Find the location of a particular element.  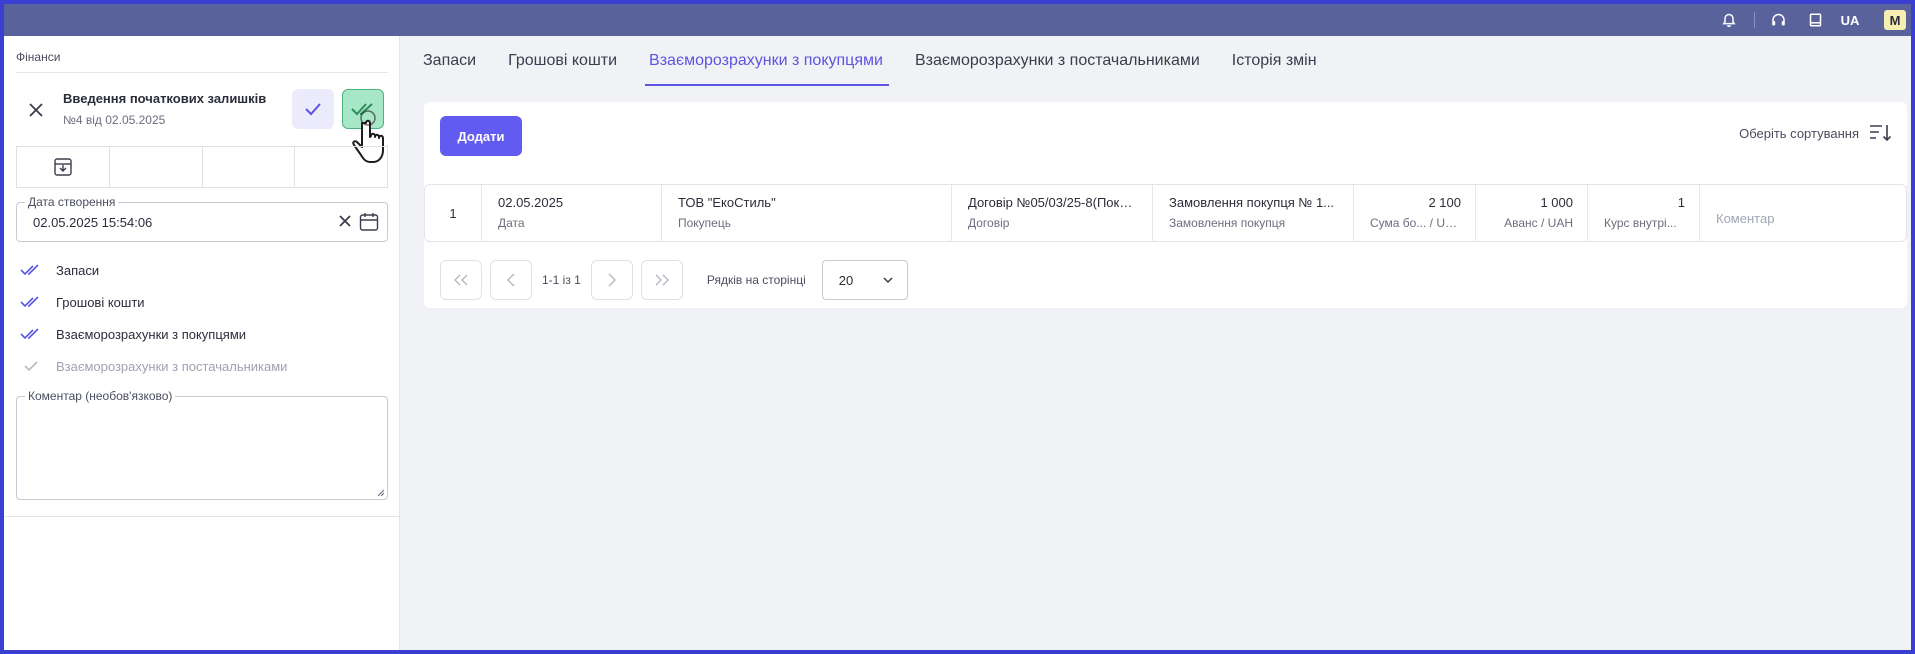

double-chevron-left-icon is located at coordinates (461, 280).